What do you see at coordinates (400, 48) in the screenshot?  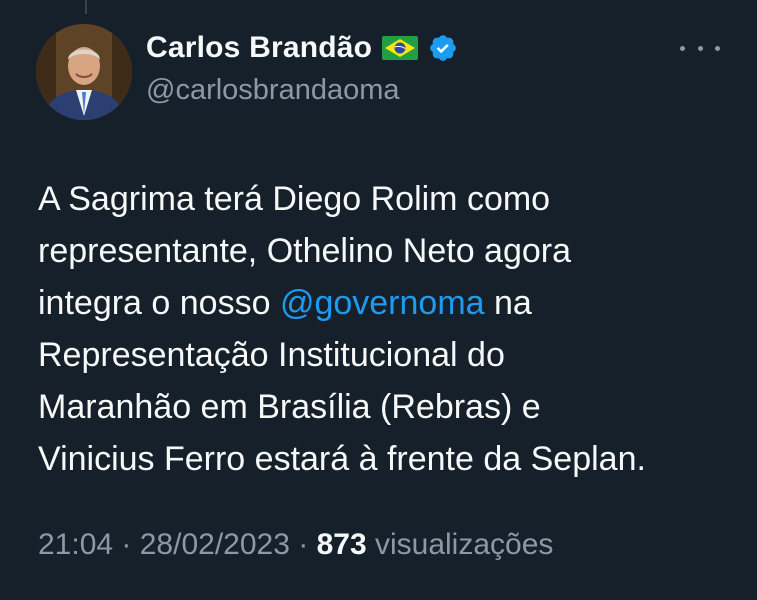 I see `brazil-flag-icon` at bounding box center [400, 48].